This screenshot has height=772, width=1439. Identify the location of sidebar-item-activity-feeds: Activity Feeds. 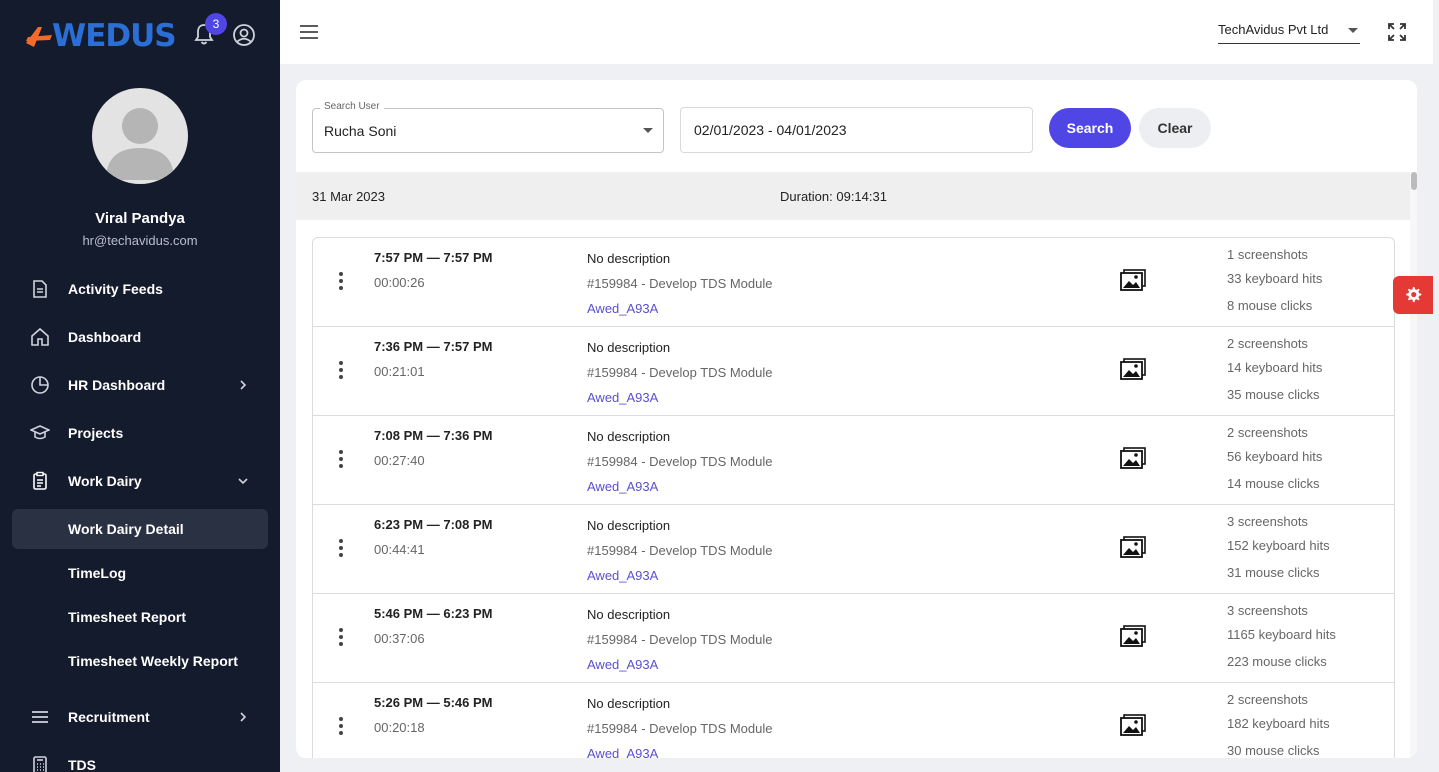
(140, 289).